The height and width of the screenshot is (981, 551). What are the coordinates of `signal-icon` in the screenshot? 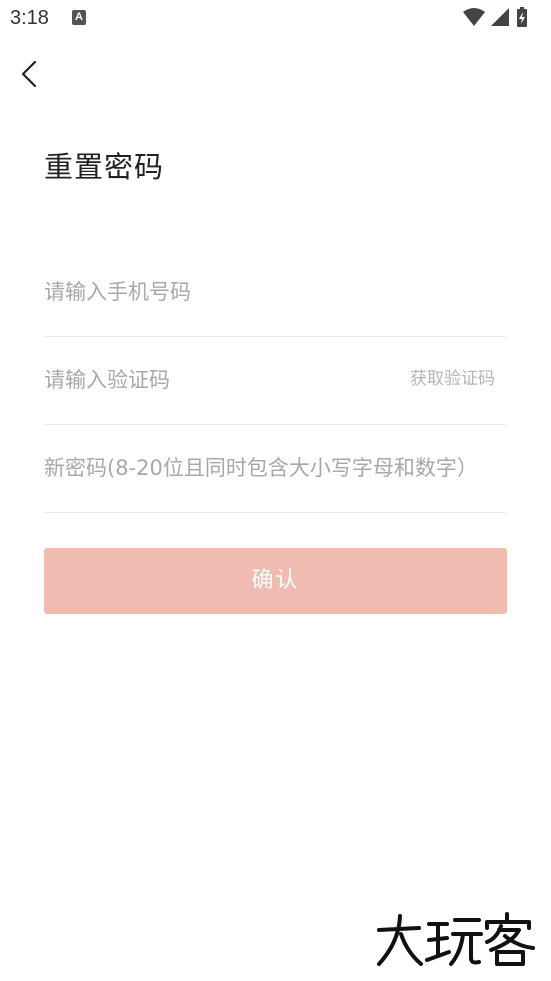 It's located at (500, 17).